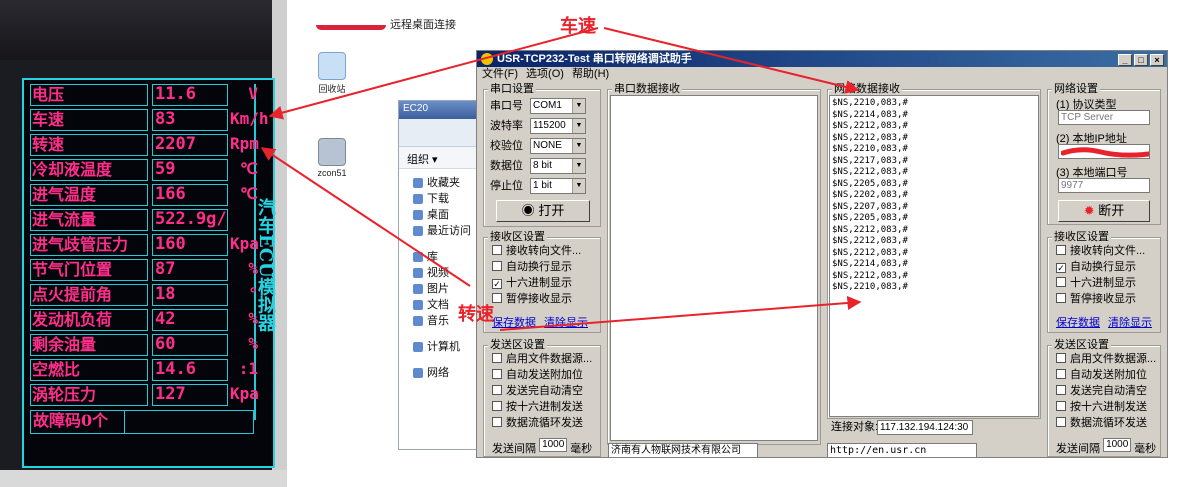 The height and width of the screenshot is (487, 1187). I want to click on explorer-nav-item: 计算机, so click(438, 347).